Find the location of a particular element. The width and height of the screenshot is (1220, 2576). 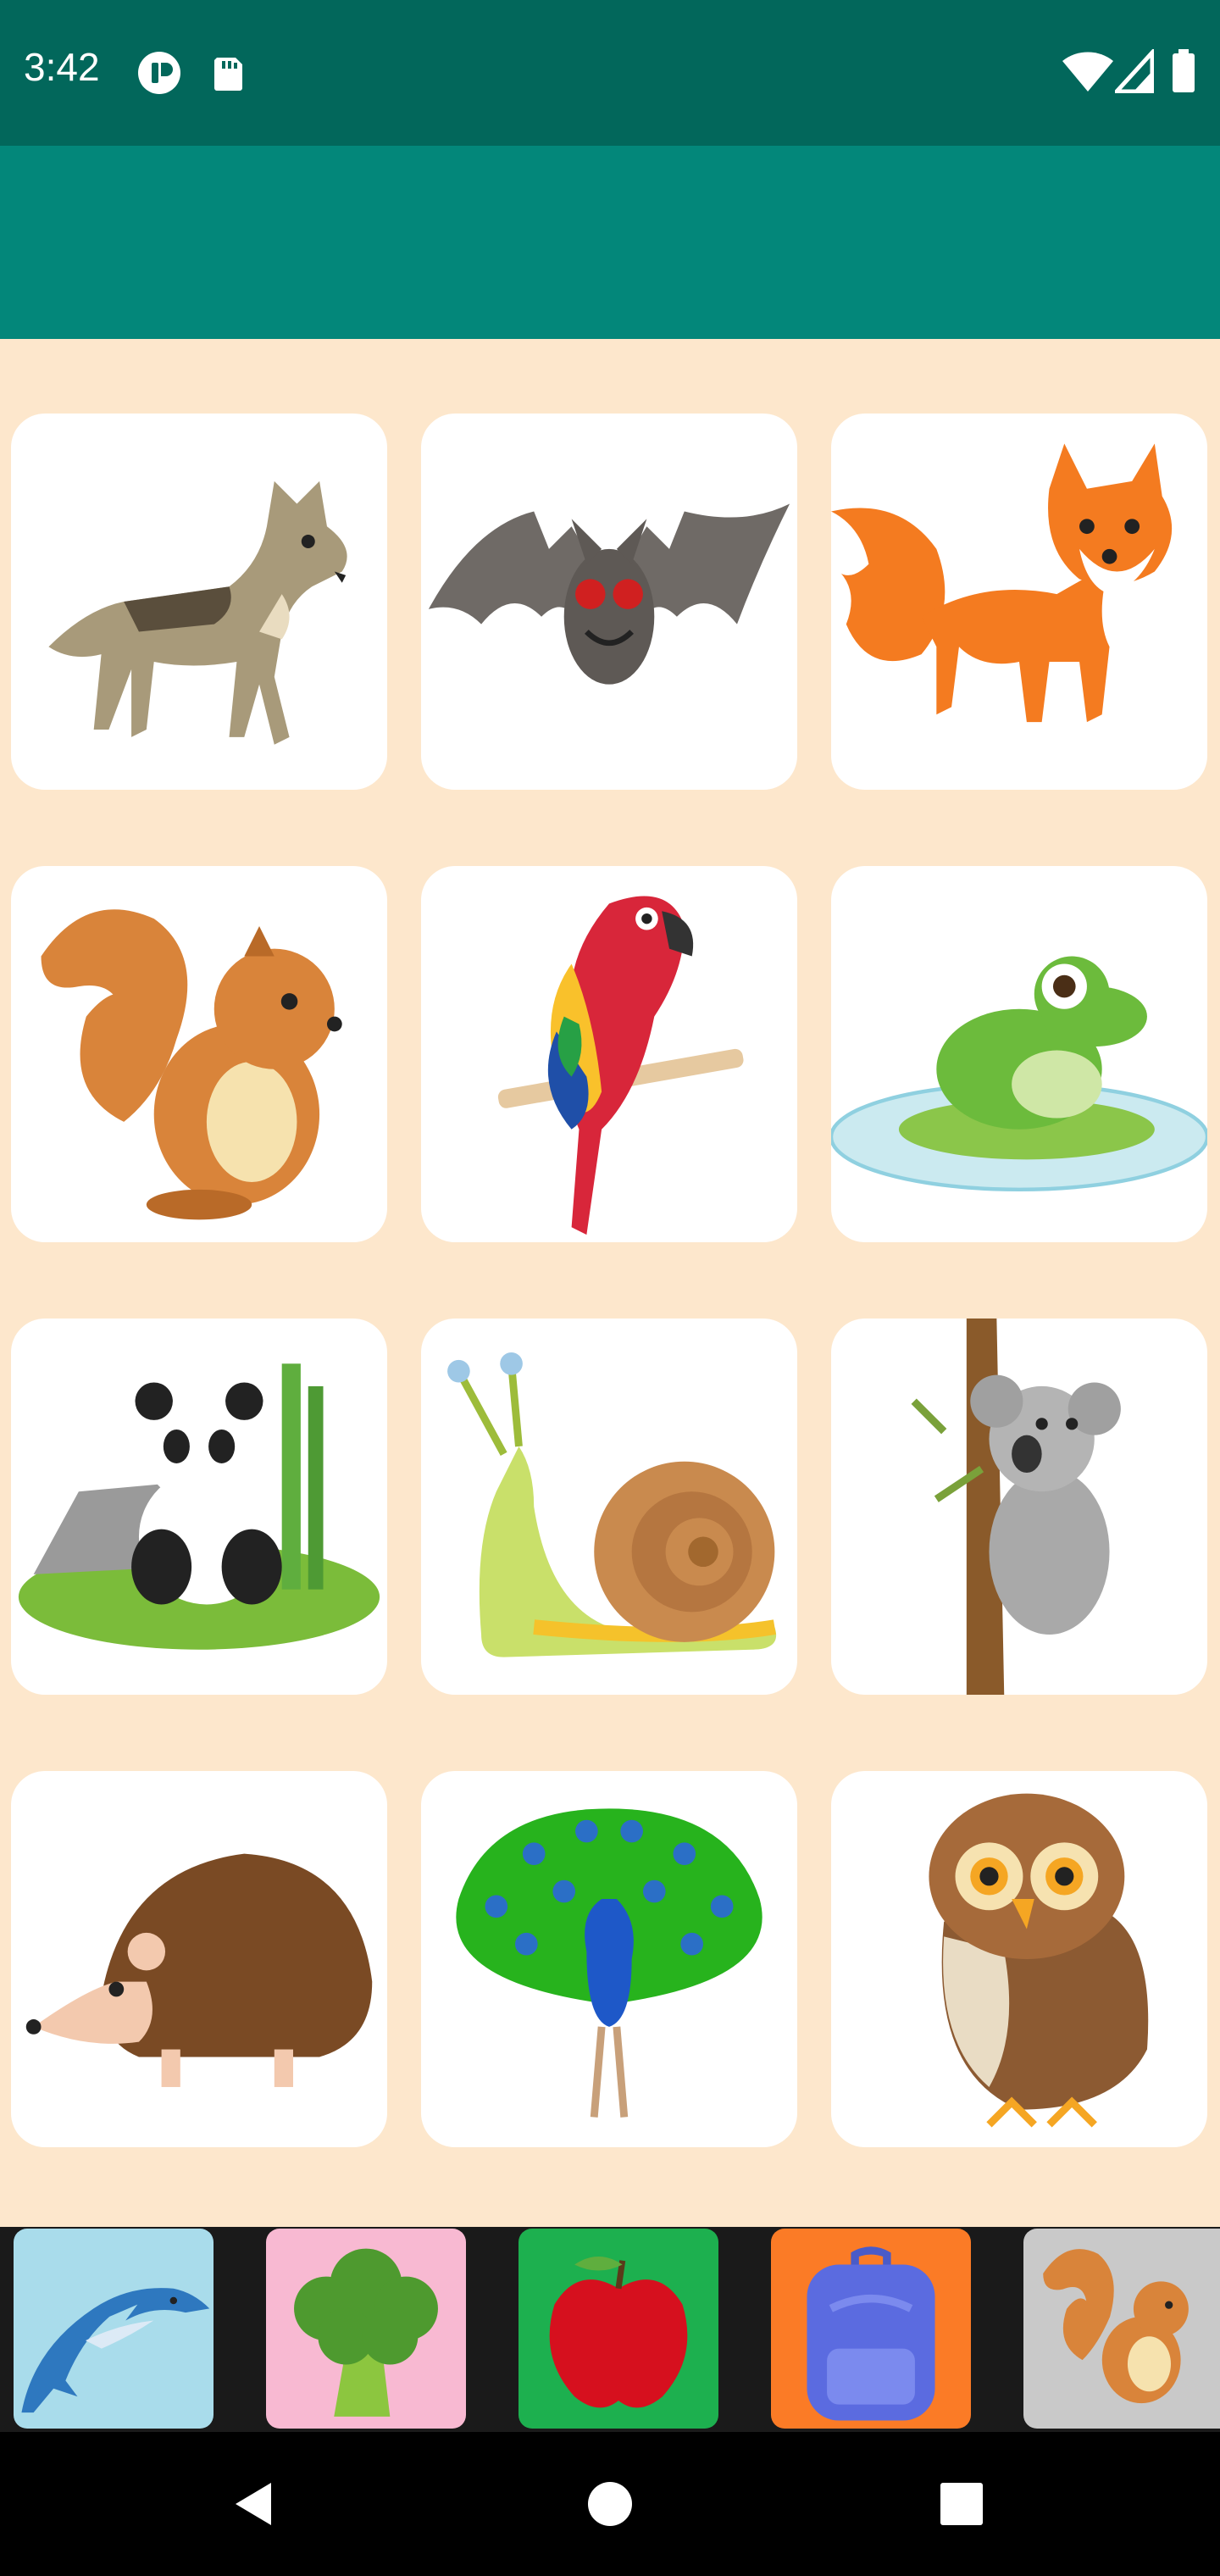

fox-icon is located at coordinates (1002, 583).